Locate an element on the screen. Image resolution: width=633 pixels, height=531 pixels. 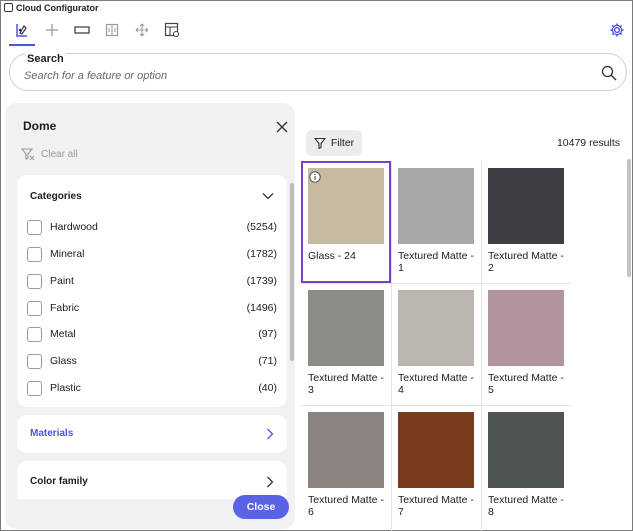
category-row-hardwood: Hardwood (5254) is located at coordinates (152, 227).